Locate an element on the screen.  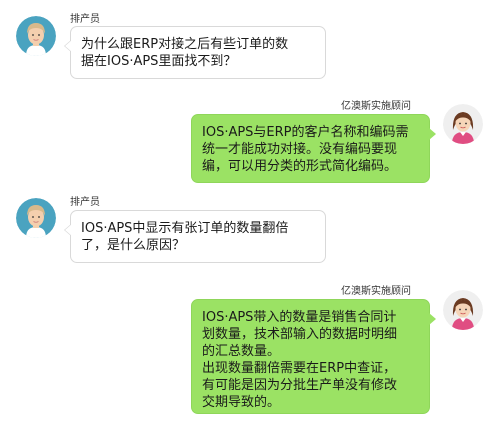
message-line: 编，可以用分类的形式简化编码。 is located at coordinates (300, 166).